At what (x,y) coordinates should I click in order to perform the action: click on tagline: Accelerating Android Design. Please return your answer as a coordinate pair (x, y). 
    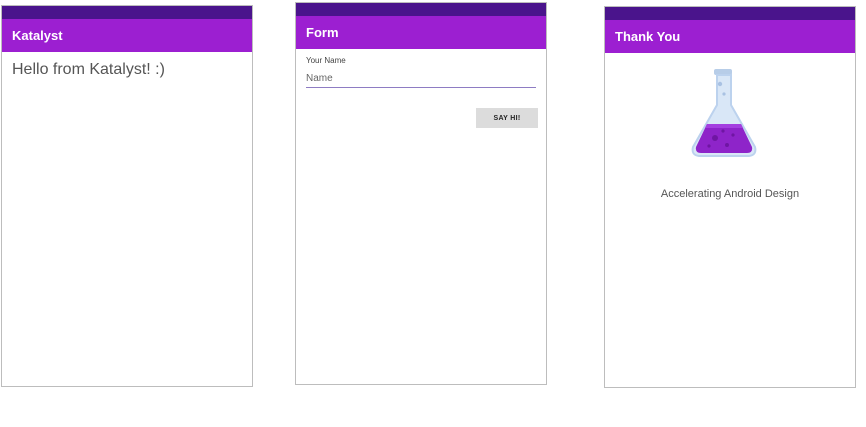
    Looking at the image, I should click on (730, 194).